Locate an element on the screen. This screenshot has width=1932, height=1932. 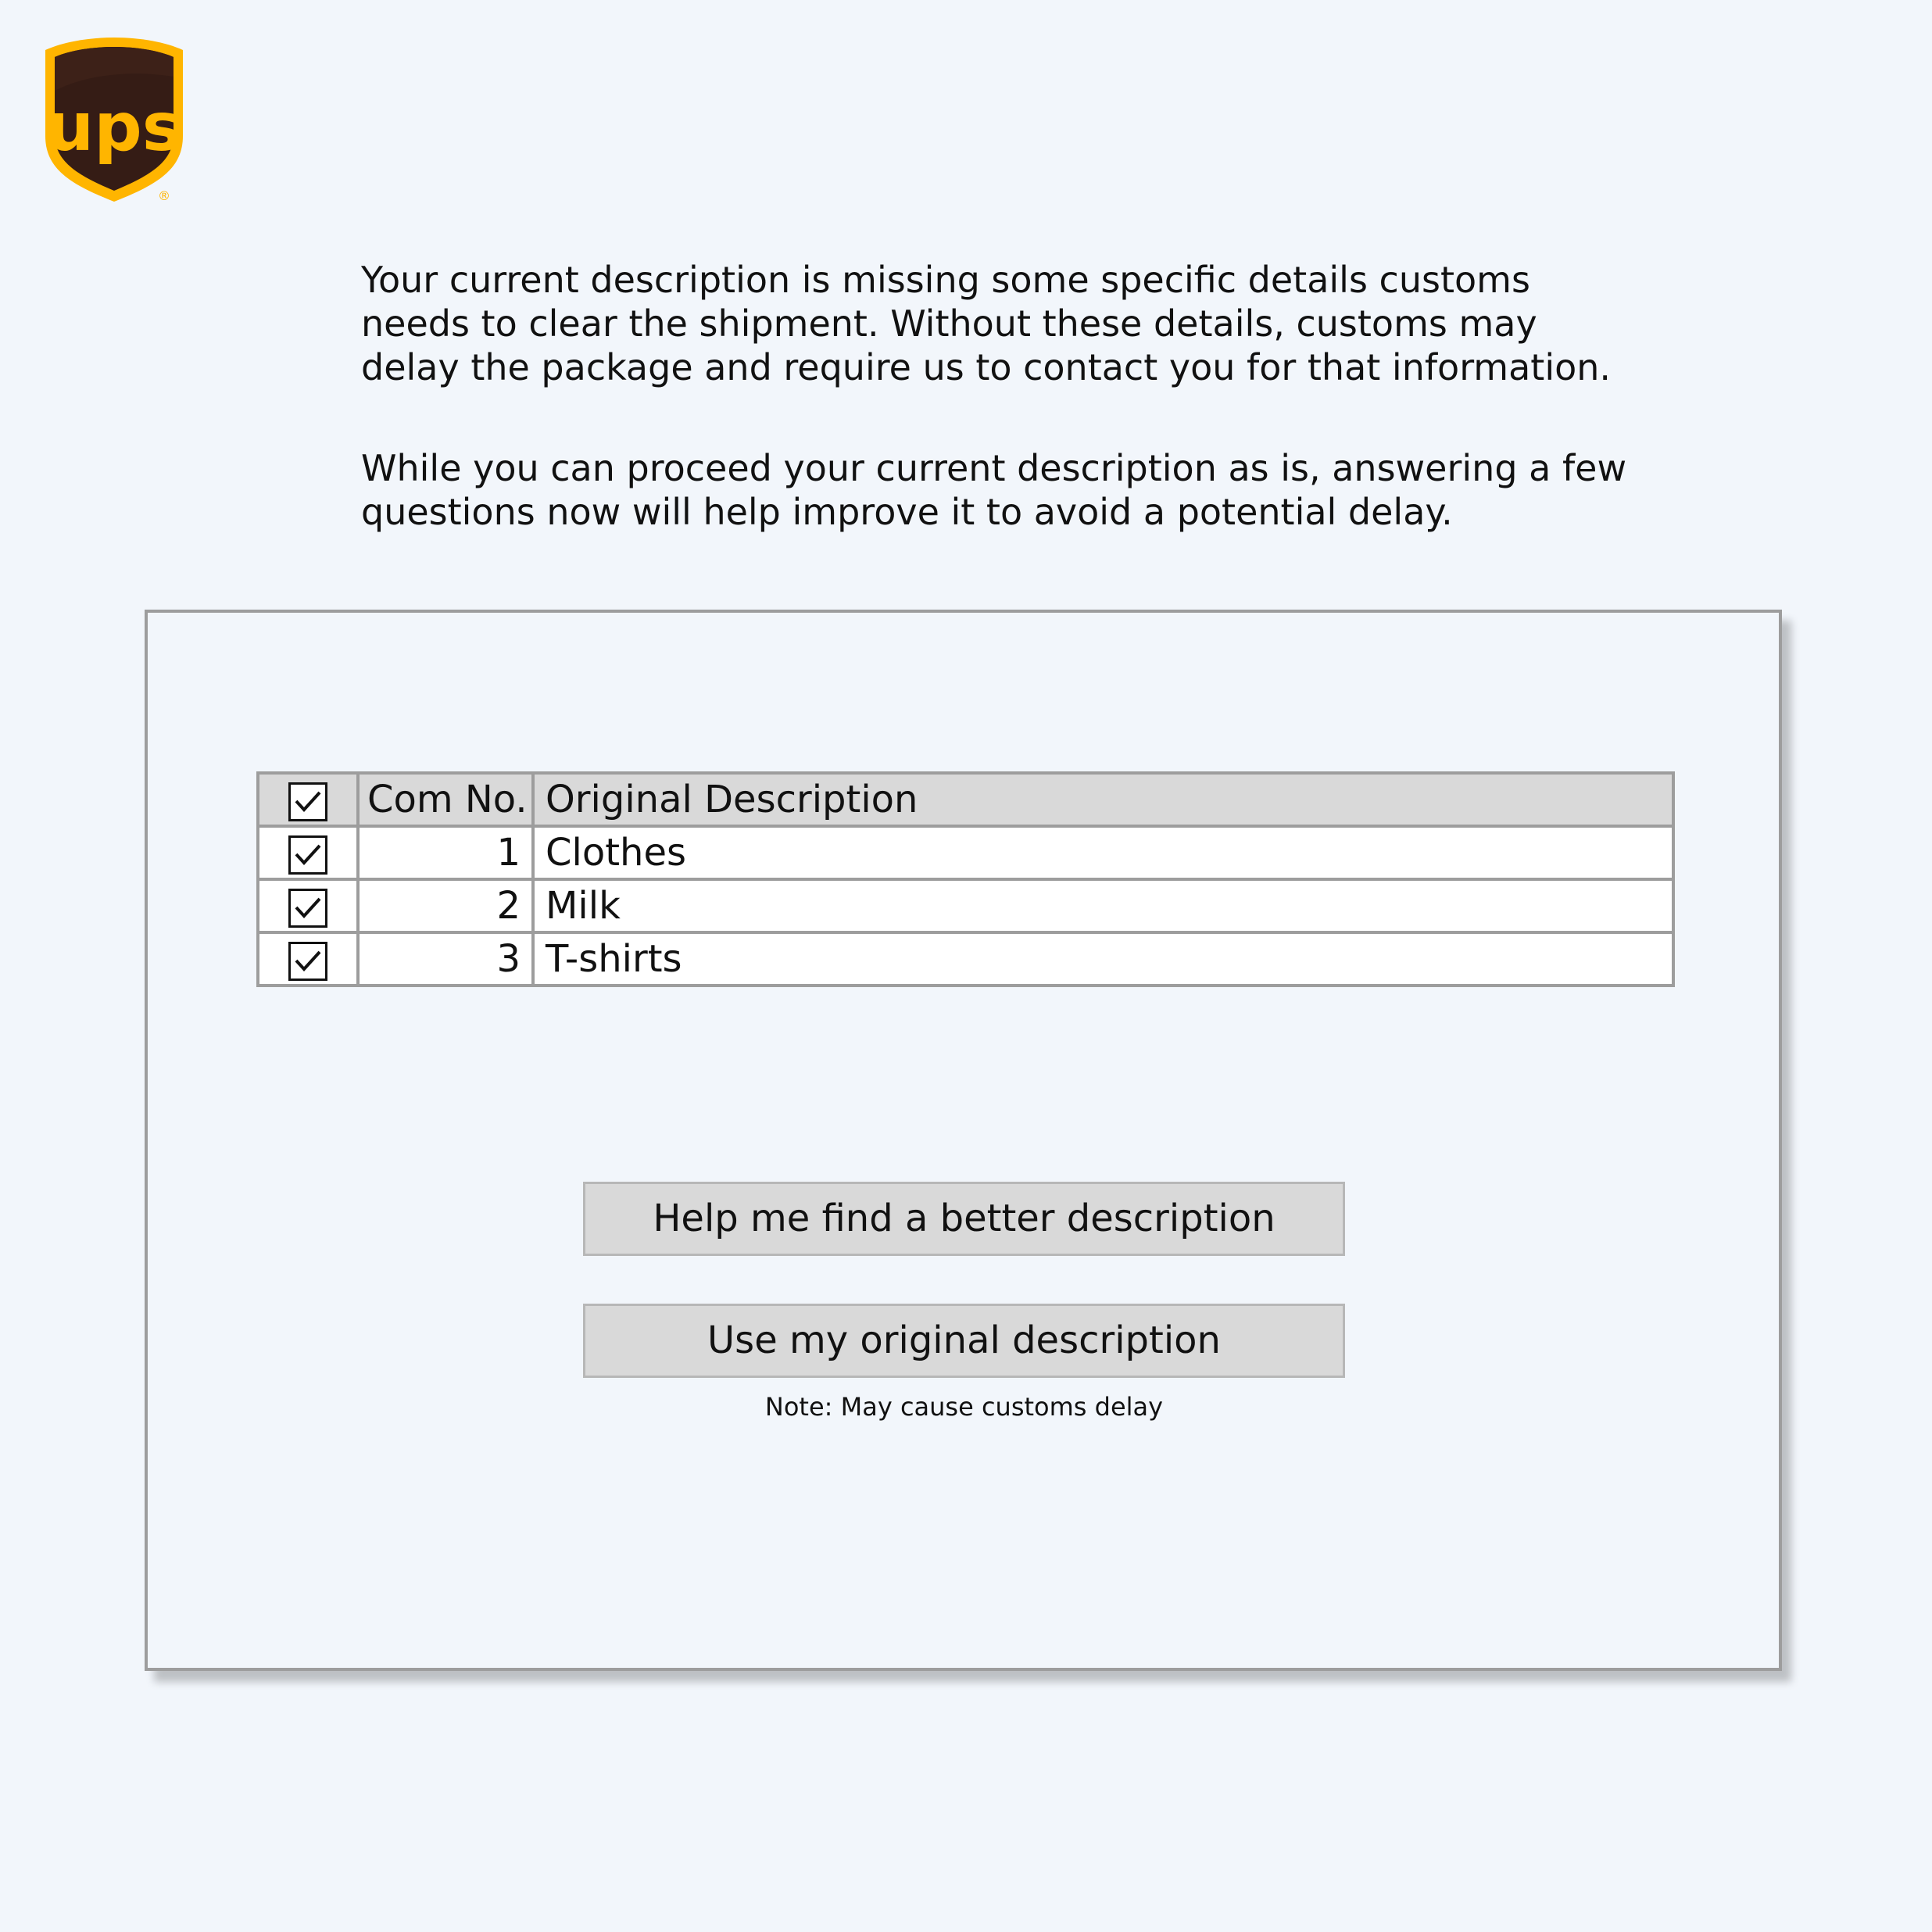
header-original-description: Original Description is located at coordinates (1103, 799).